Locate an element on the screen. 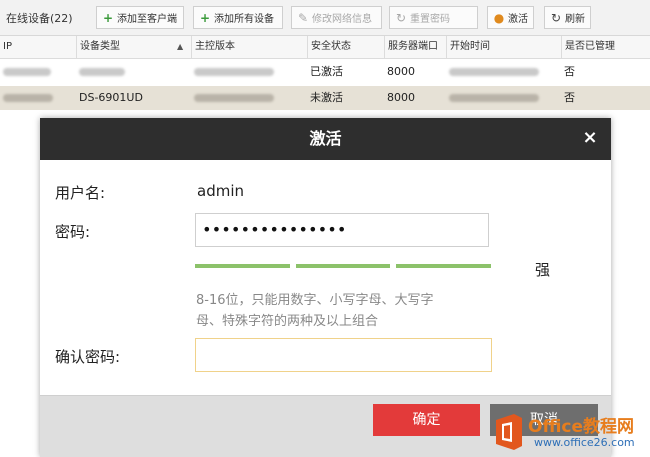 The width and height of the screenshot is (650, 457). table-header: IP 设备类型 ▲ 主控版本 安全状态 服务器端口 开始时间 是否已管理 is located at coordinates (325, 47).